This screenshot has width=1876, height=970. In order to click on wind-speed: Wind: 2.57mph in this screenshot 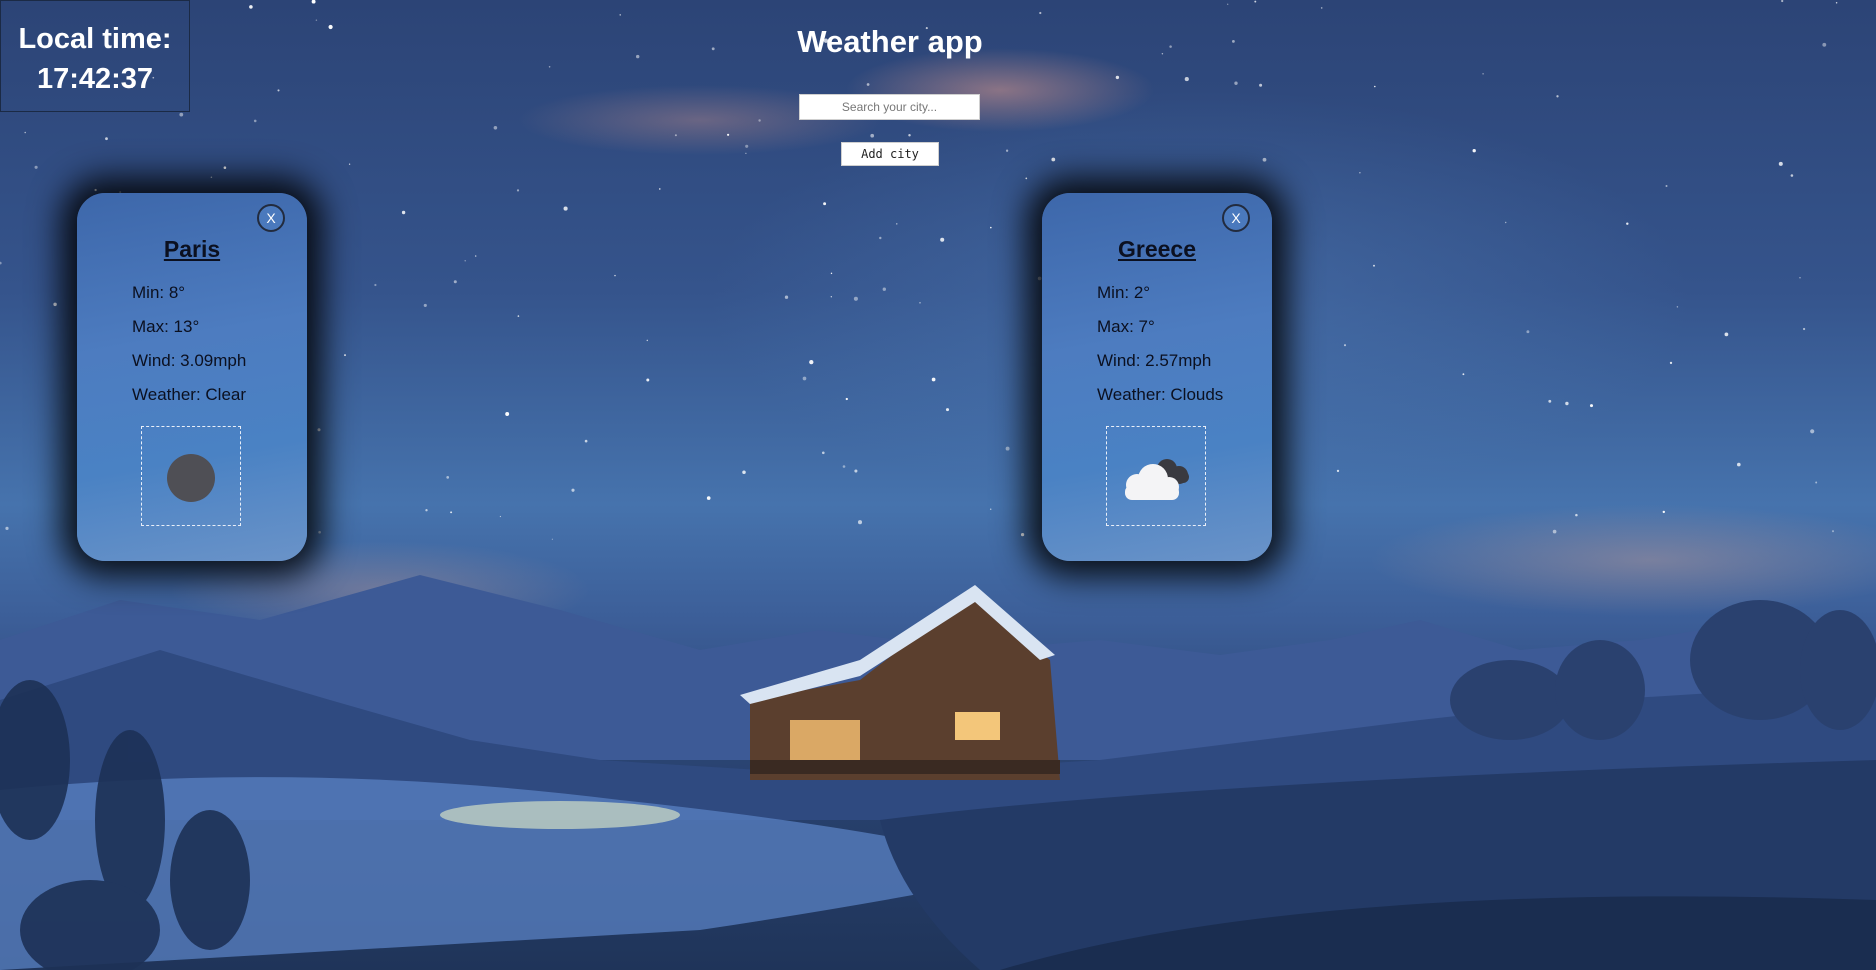, I will do `click(1154, 360)`.